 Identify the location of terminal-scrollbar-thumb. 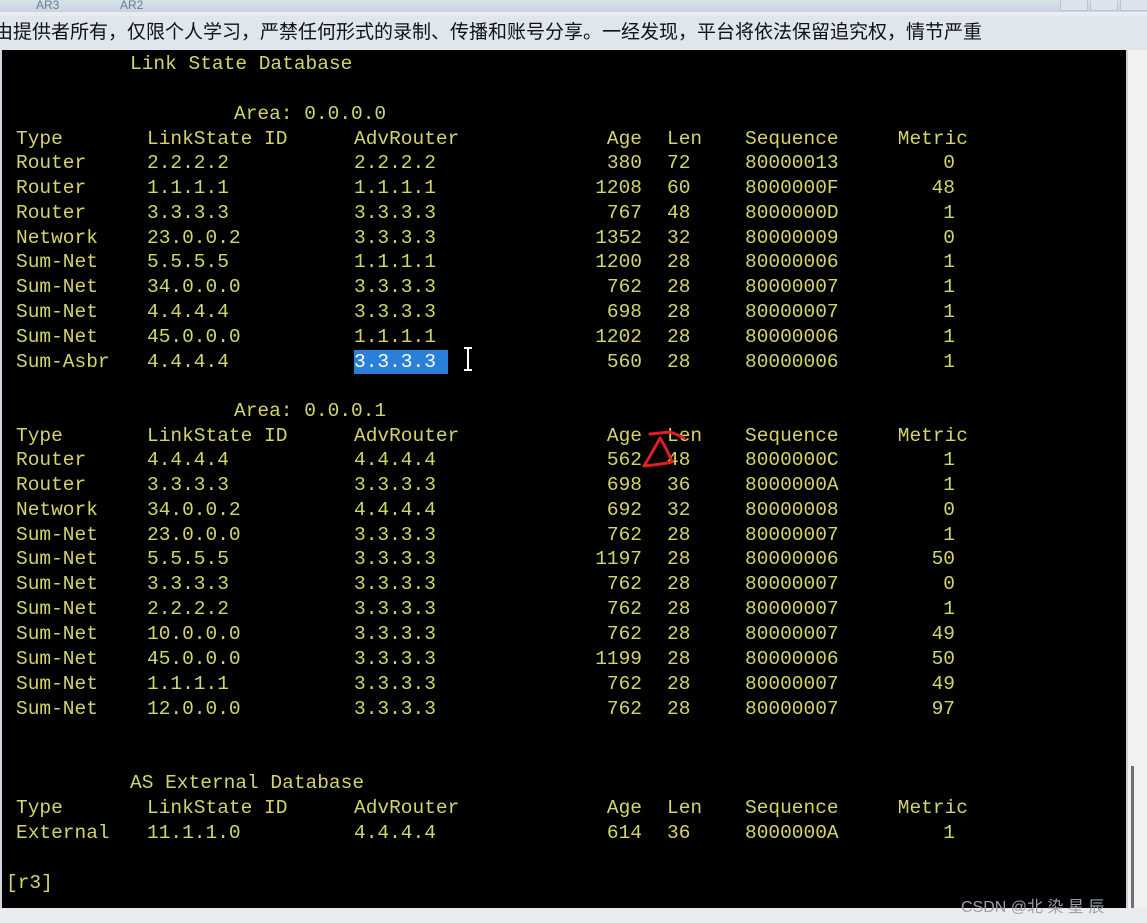
(1132, 837).